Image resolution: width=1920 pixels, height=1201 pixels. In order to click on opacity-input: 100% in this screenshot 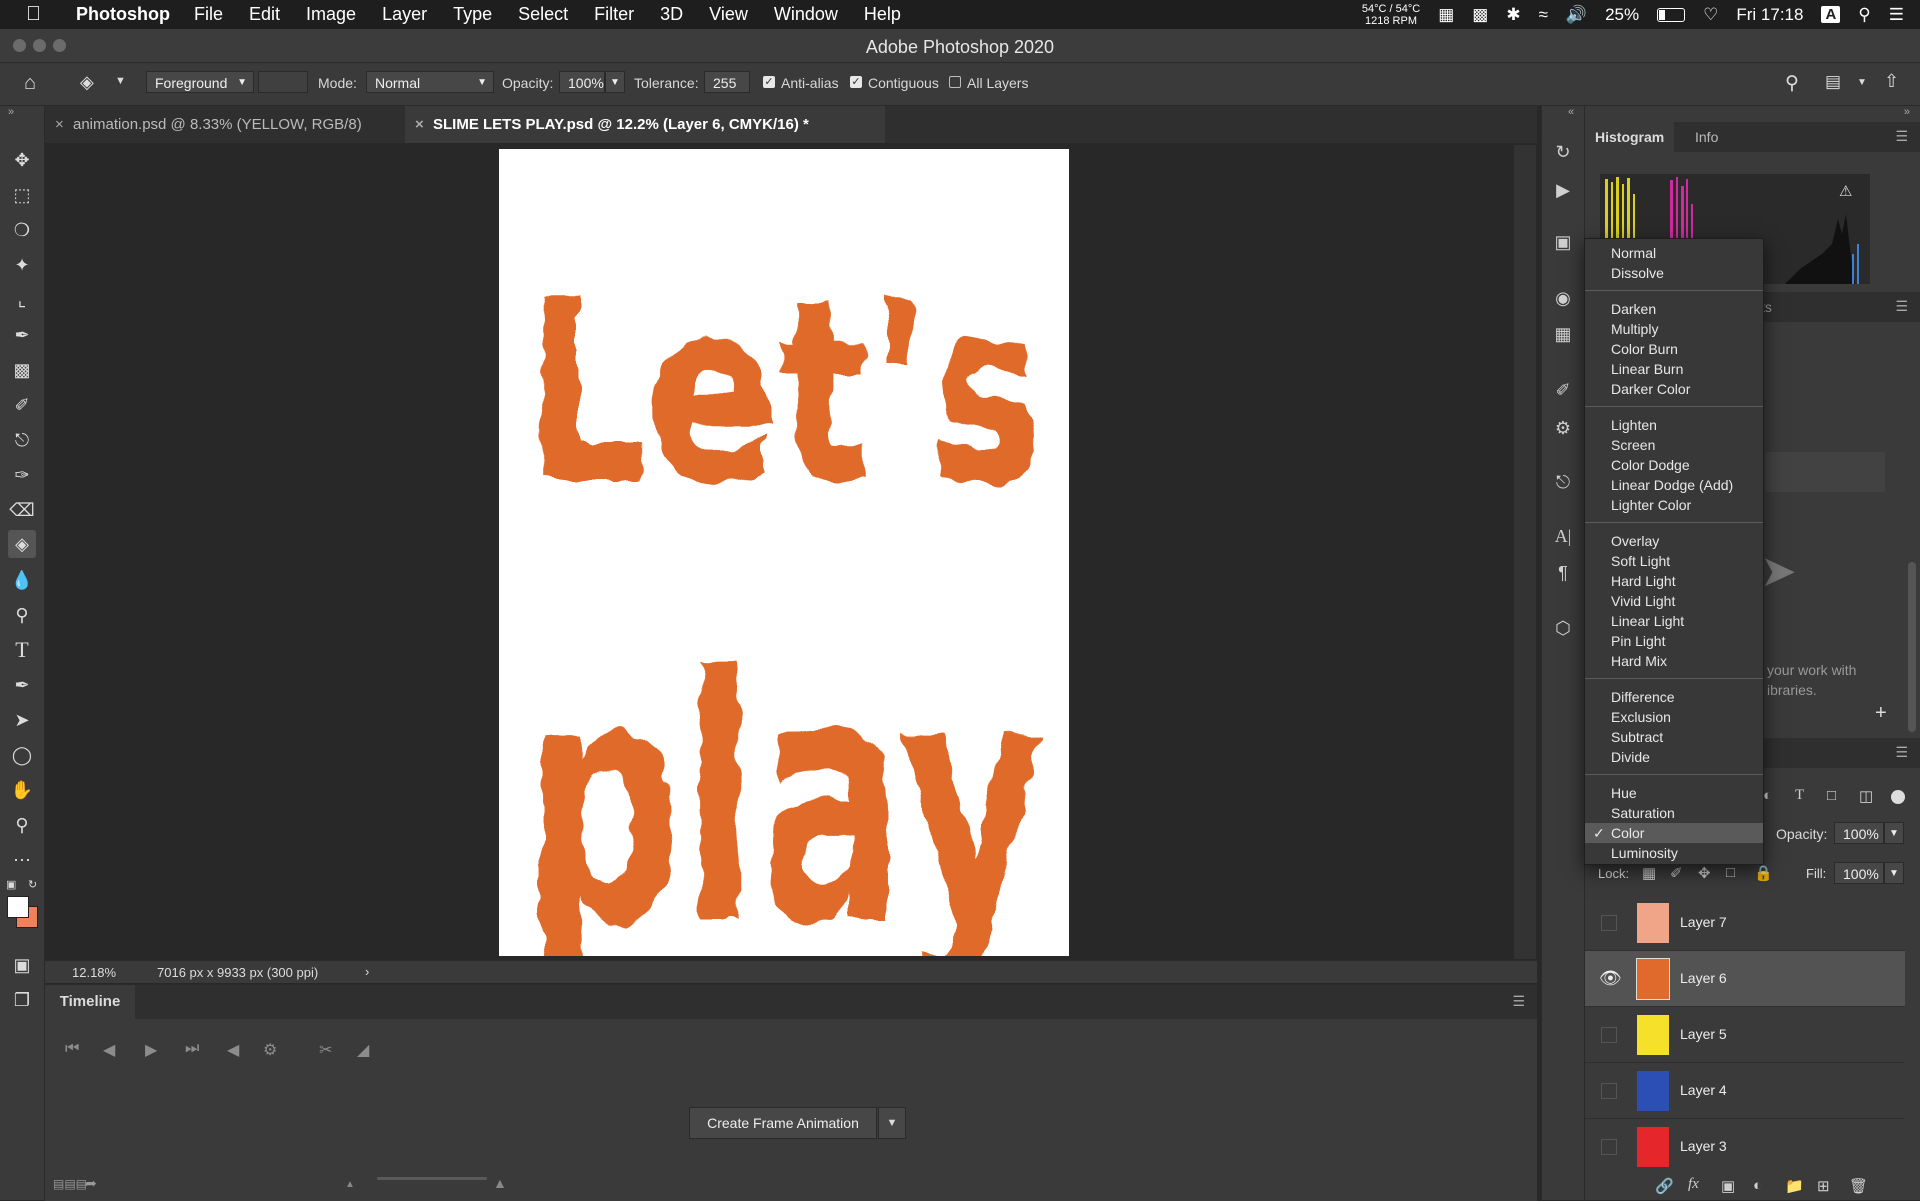, I will do `click(582, 82)`.